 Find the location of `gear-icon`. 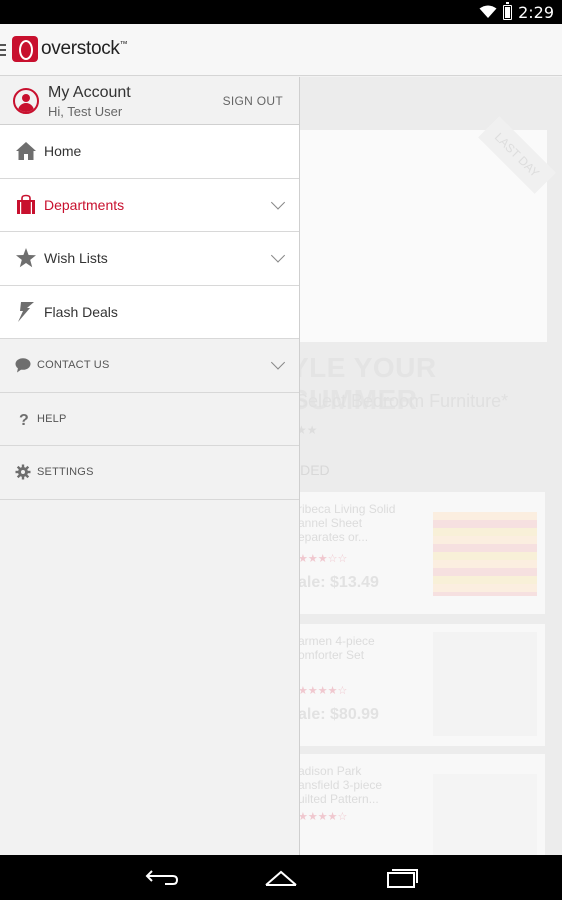

gear-icon is located at coordinates (23, 472).